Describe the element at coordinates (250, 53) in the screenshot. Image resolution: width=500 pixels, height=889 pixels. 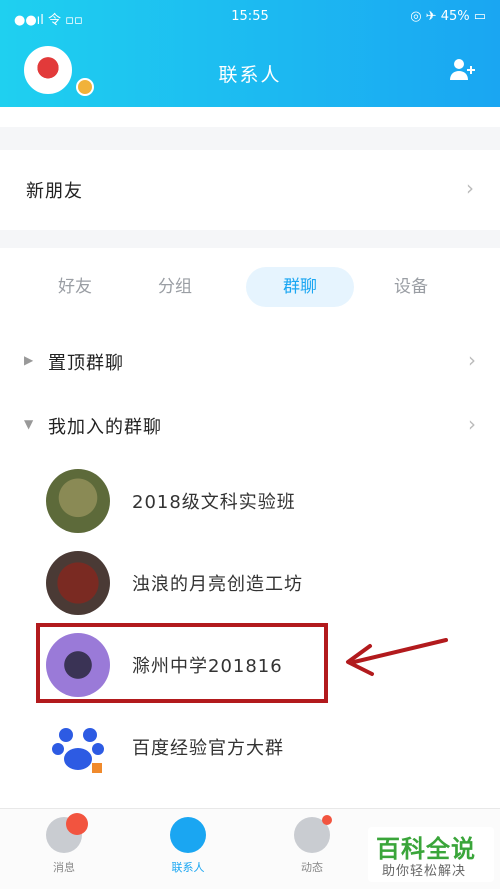
I see `top-header: ●●ıl 令 ▫▫ 15:55 ◎ ✈ 45% ▭ 联系人` at that location.